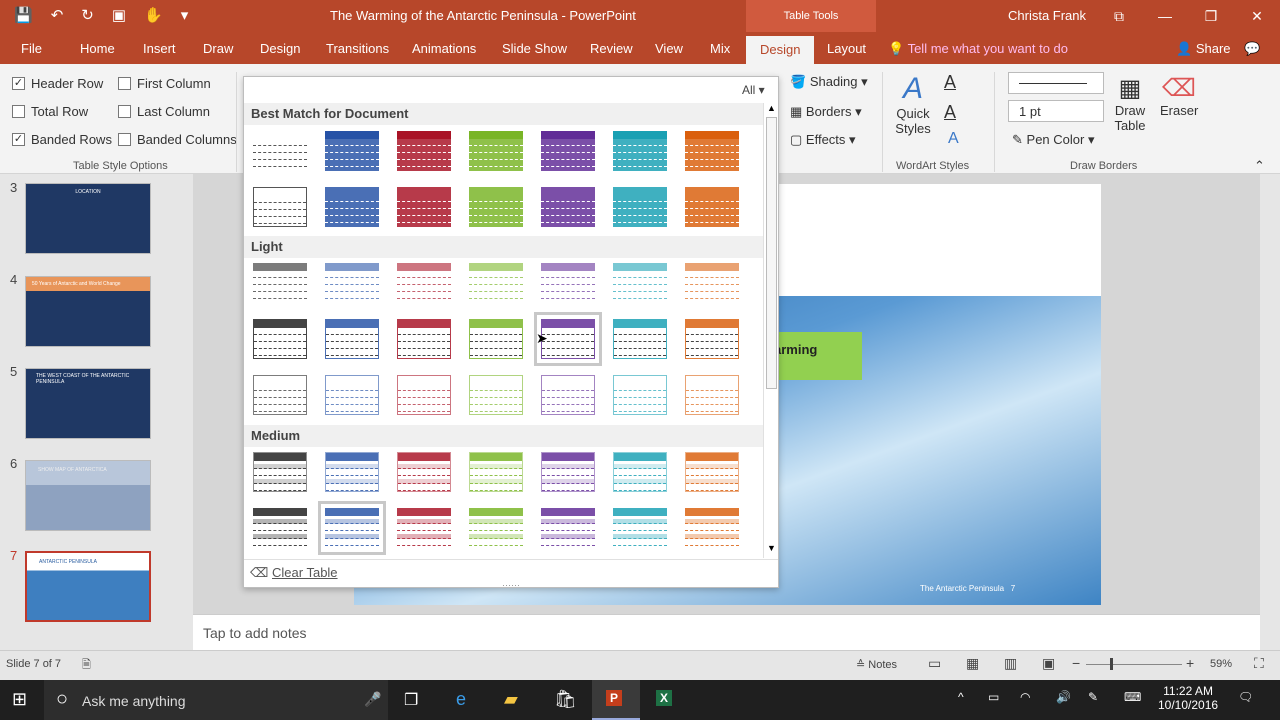 Image resolution: width=1280 pixels, height=720 pixels. Describe the element at coordinates (57, 83) in the screenshot. I see `header-row-checkbox: ✓ Header Row` at that location.